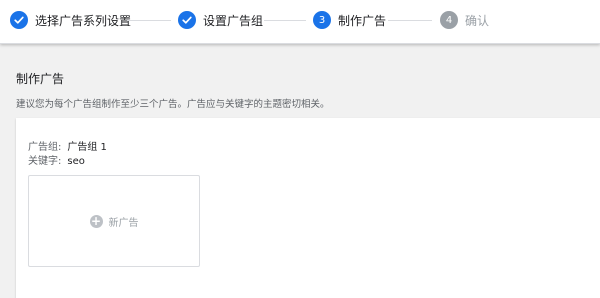  Describe the element at coordinates (96, 220) in the screenshot. I see `plus-icon: +` at that location.